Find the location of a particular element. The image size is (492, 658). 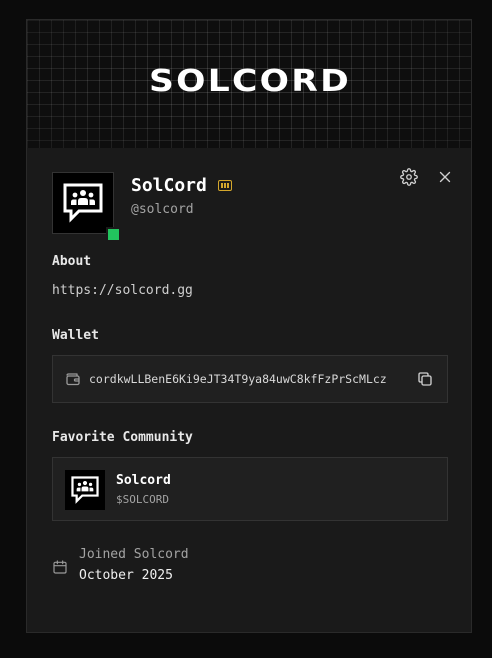

username-handle: @solcord is located at coordinates (162, 209).